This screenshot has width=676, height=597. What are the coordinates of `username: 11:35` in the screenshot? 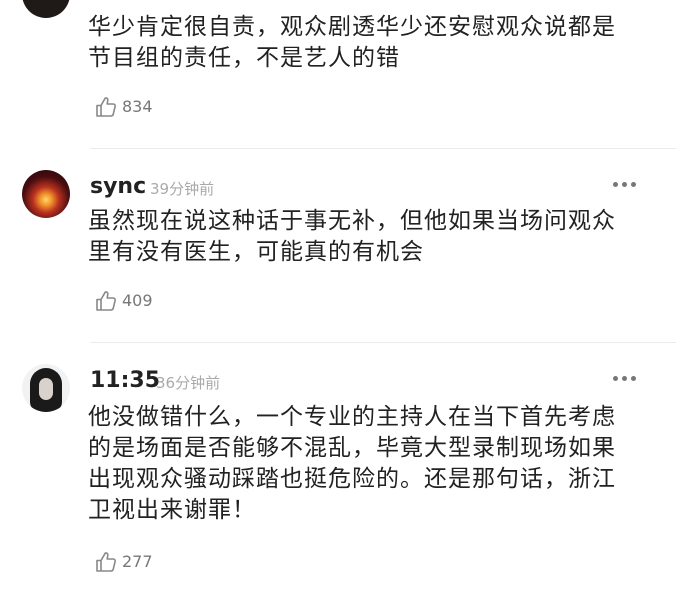 It's located at (125, 380).